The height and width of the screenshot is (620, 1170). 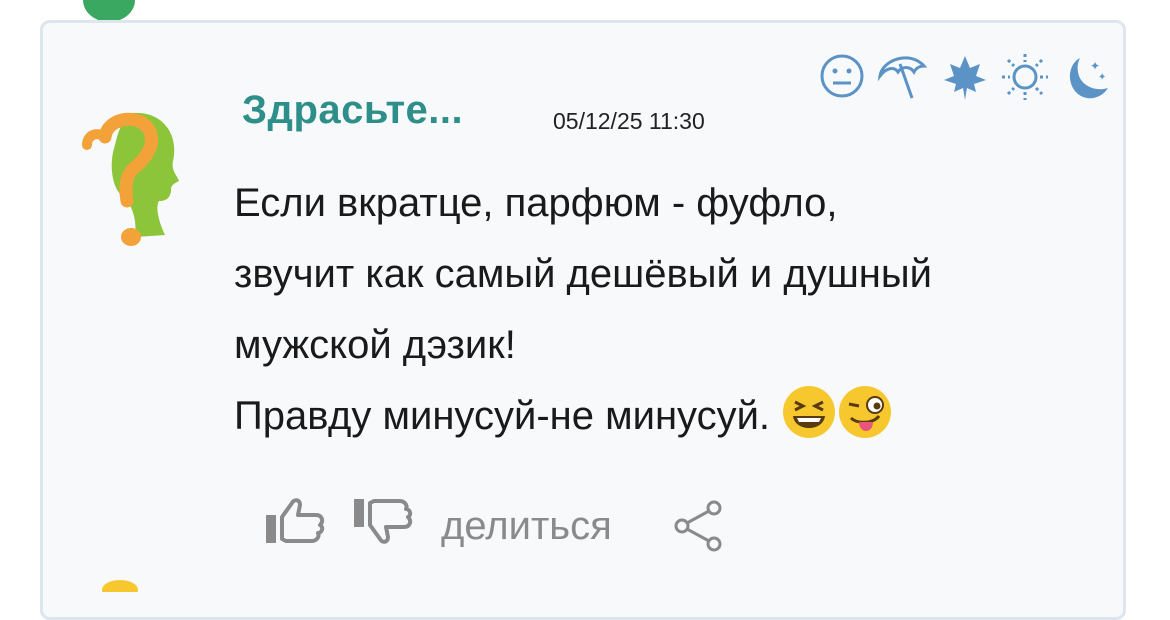 I want to click on grinning-squinting-emoji, so click(x=809, y=412).